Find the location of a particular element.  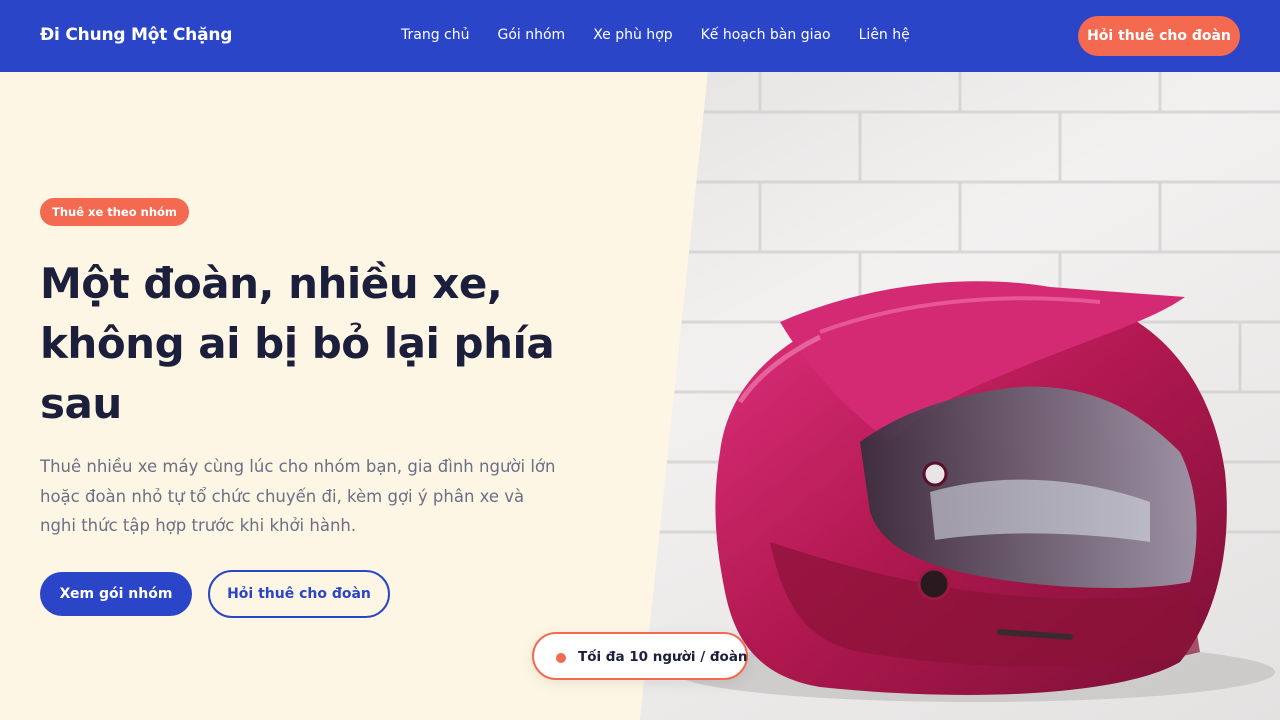

capacity-text: Tối đa 10 người / đoàn is located at coordinates (663, 657).